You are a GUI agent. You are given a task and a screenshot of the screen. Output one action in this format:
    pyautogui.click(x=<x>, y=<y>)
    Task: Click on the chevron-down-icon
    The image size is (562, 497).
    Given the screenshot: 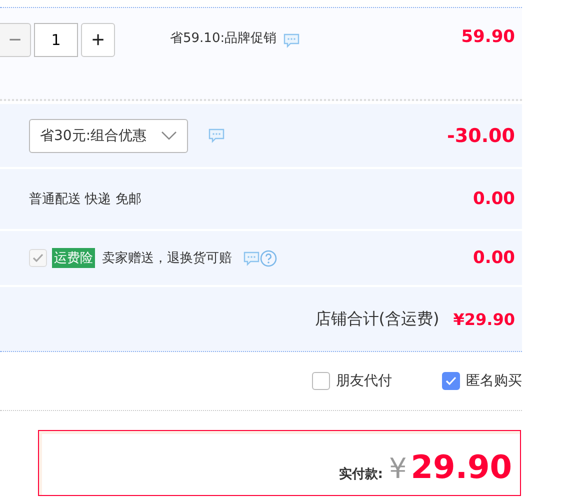 What is the action you would take?
    pyautogui.click(x=168, y=135)
    